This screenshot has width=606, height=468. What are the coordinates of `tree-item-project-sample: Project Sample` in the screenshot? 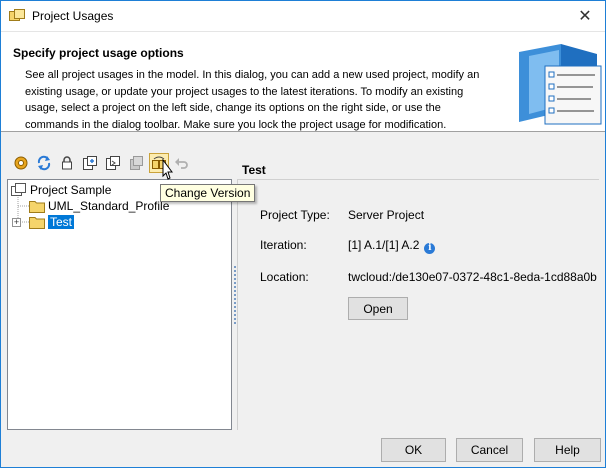 It's located at (61, 190).